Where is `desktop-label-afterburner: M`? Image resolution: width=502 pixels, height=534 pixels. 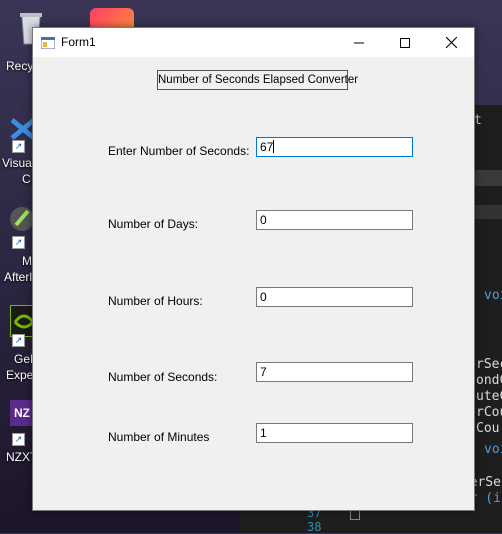
desktop-label-afterburner: M is located at coordinates (27, 261).